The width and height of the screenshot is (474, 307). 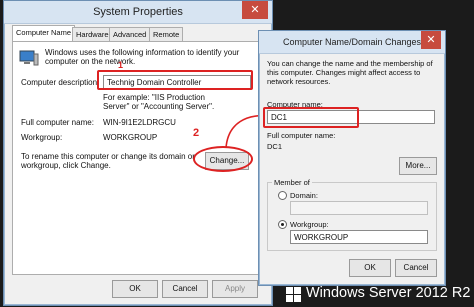 I want to click on dialog-title-bar: Computer Name/Domain Changes ✕, so click(x=352, y=42).